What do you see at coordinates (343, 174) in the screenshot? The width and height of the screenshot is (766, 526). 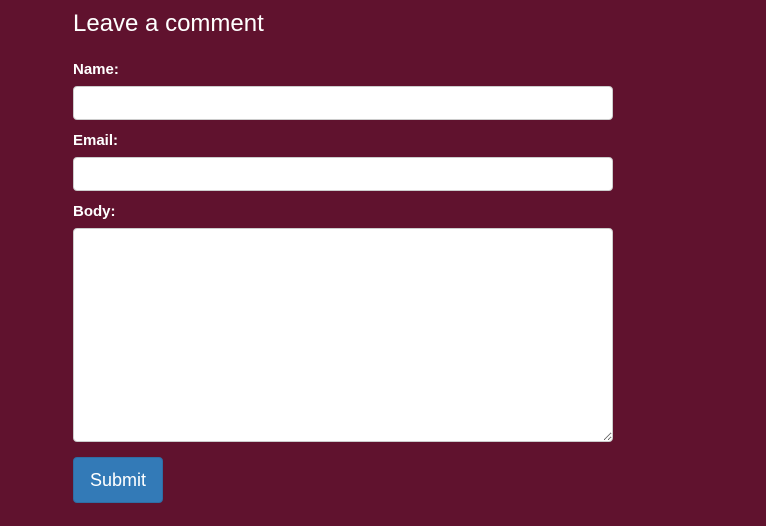 I see `email-field` at bounding box center [343, 174].